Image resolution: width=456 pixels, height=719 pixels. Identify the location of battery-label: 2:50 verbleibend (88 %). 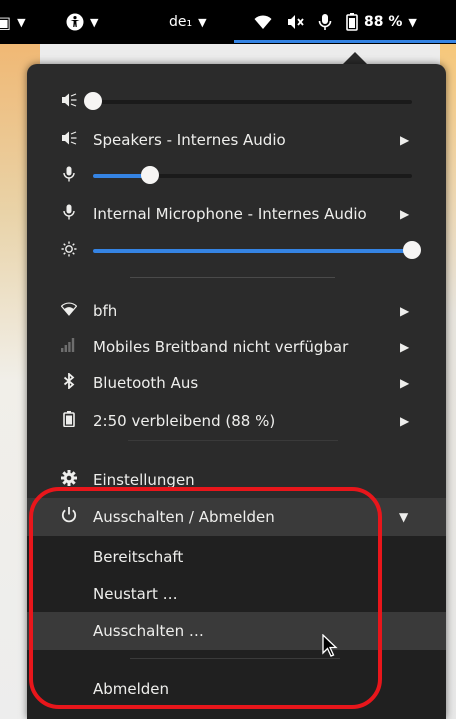
(184, 421).